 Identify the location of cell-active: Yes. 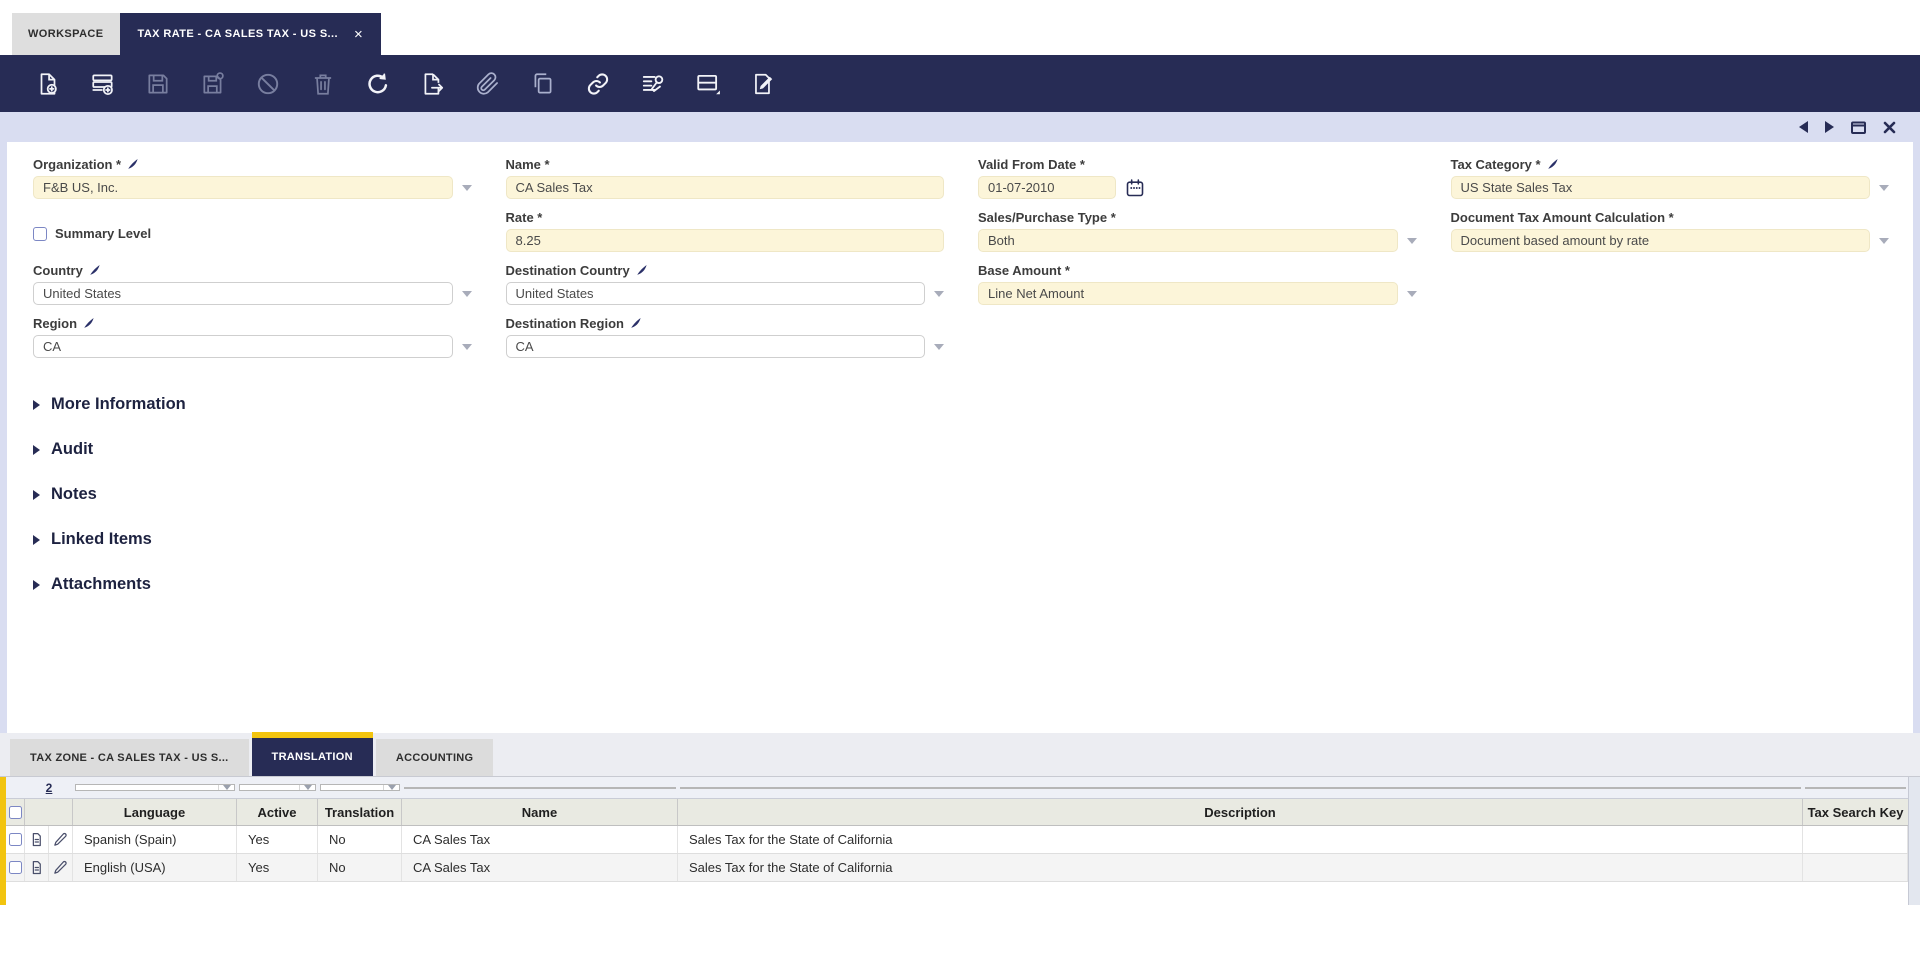
(277, 867).